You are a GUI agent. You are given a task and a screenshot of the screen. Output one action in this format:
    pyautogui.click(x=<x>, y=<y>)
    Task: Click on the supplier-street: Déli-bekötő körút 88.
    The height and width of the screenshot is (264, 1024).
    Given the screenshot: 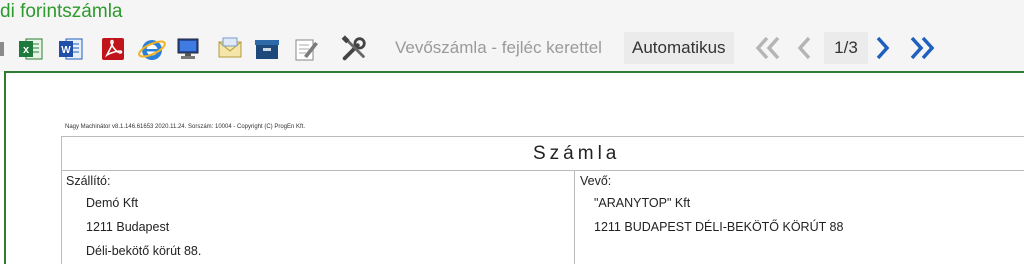 What is the action you would take?
    pyautogui.click(x=144, y=251)
    